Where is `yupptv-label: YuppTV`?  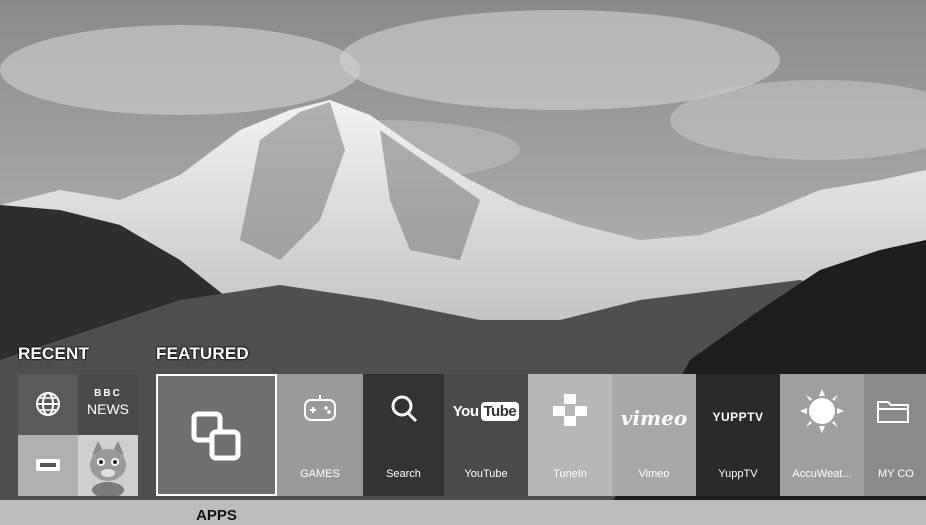
yupptv-label: YuppTV is located at coordinates (738, 474).